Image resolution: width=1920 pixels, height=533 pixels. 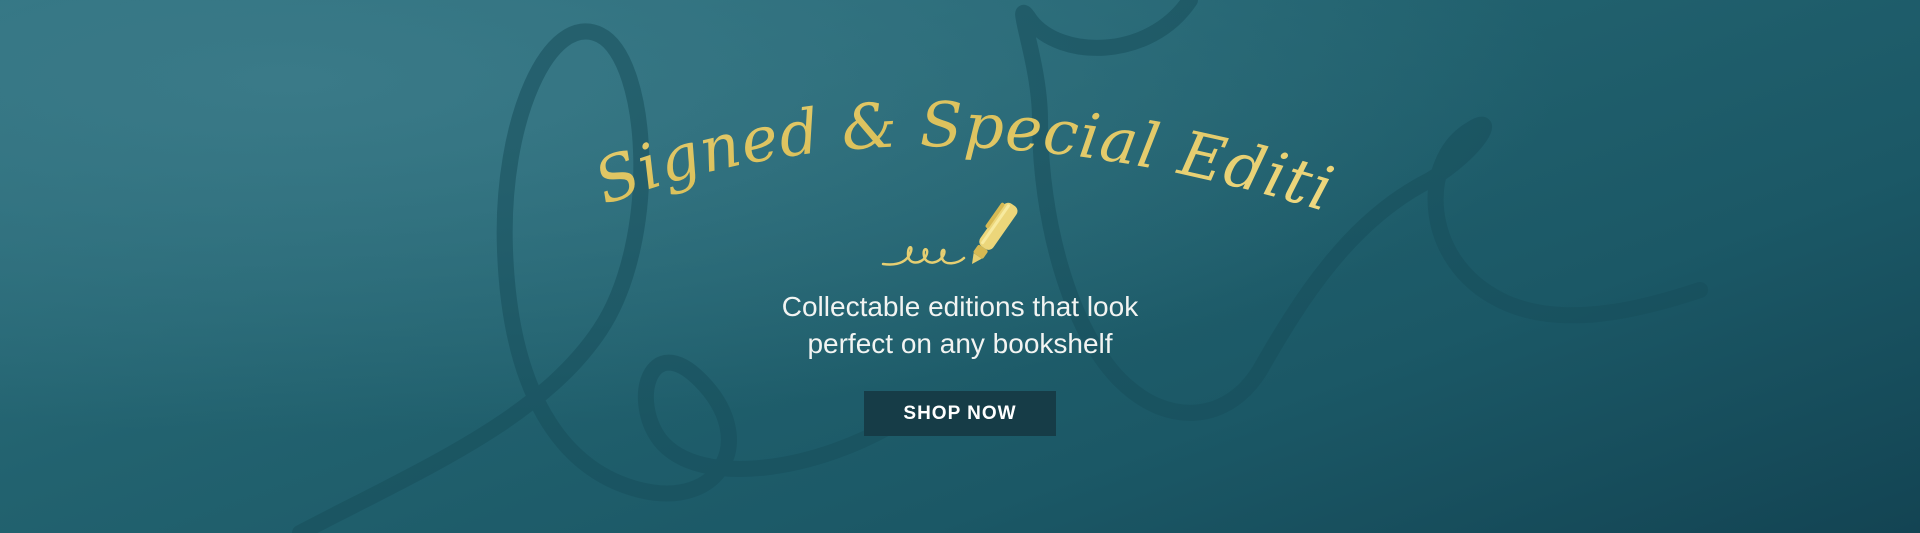 I want to click on tagline-line-2: perfect on any bookshelf, so click(x=960, y=343).